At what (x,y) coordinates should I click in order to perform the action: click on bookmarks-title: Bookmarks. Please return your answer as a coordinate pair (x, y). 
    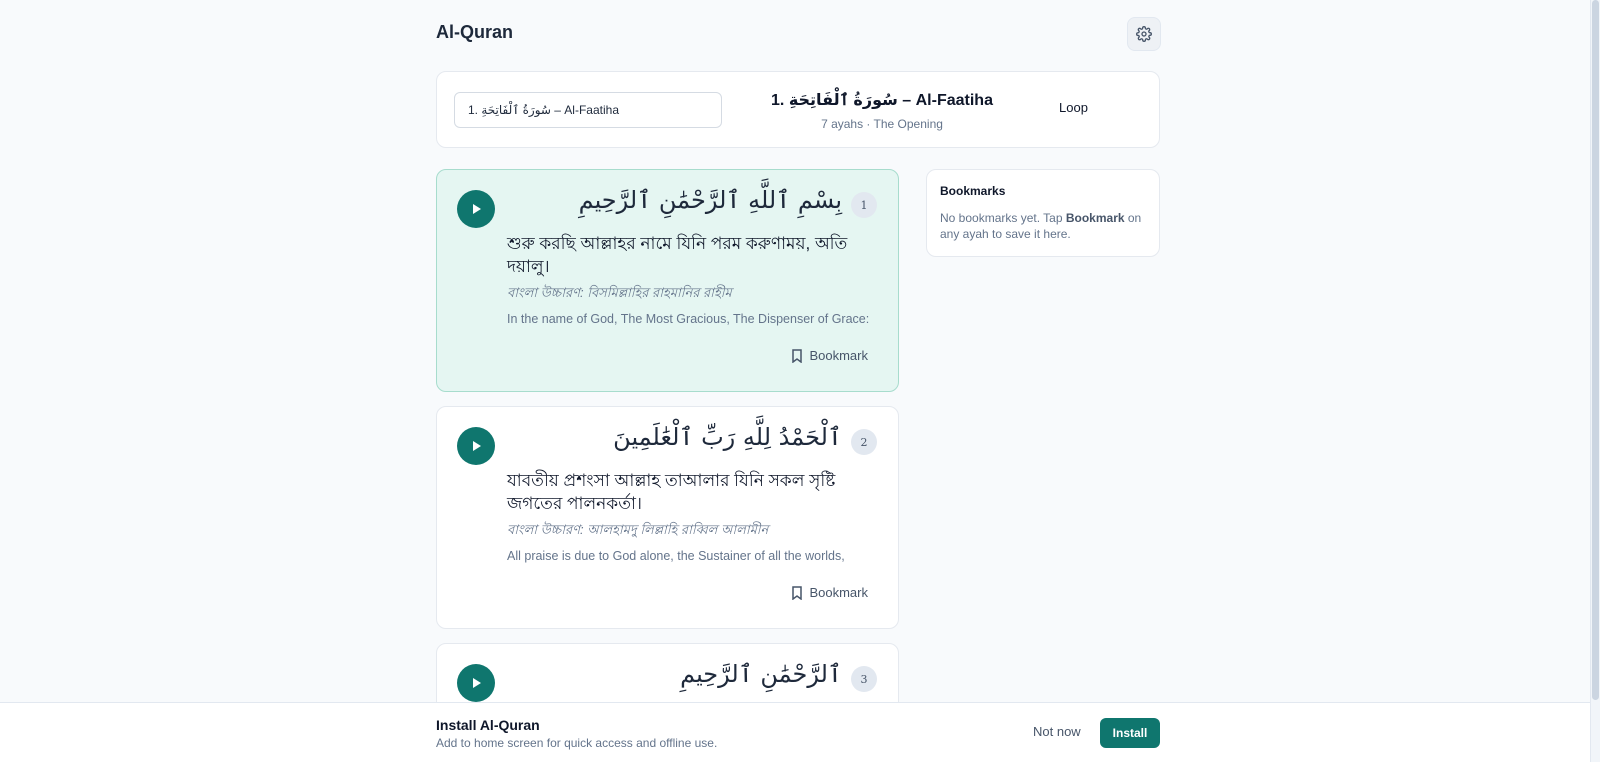
    Looking at the image, I should click on (973, 191).